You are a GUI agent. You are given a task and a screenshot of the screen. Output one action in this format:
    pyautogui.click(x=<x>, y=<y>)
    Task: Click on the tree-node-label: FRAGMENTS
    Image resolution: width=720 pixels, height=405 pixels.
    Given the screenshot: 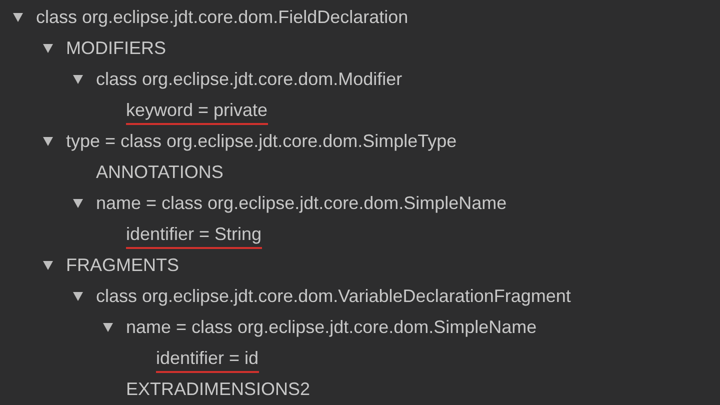 What is the action you would take?
    pyautogui.click(x=123, y=264)
    